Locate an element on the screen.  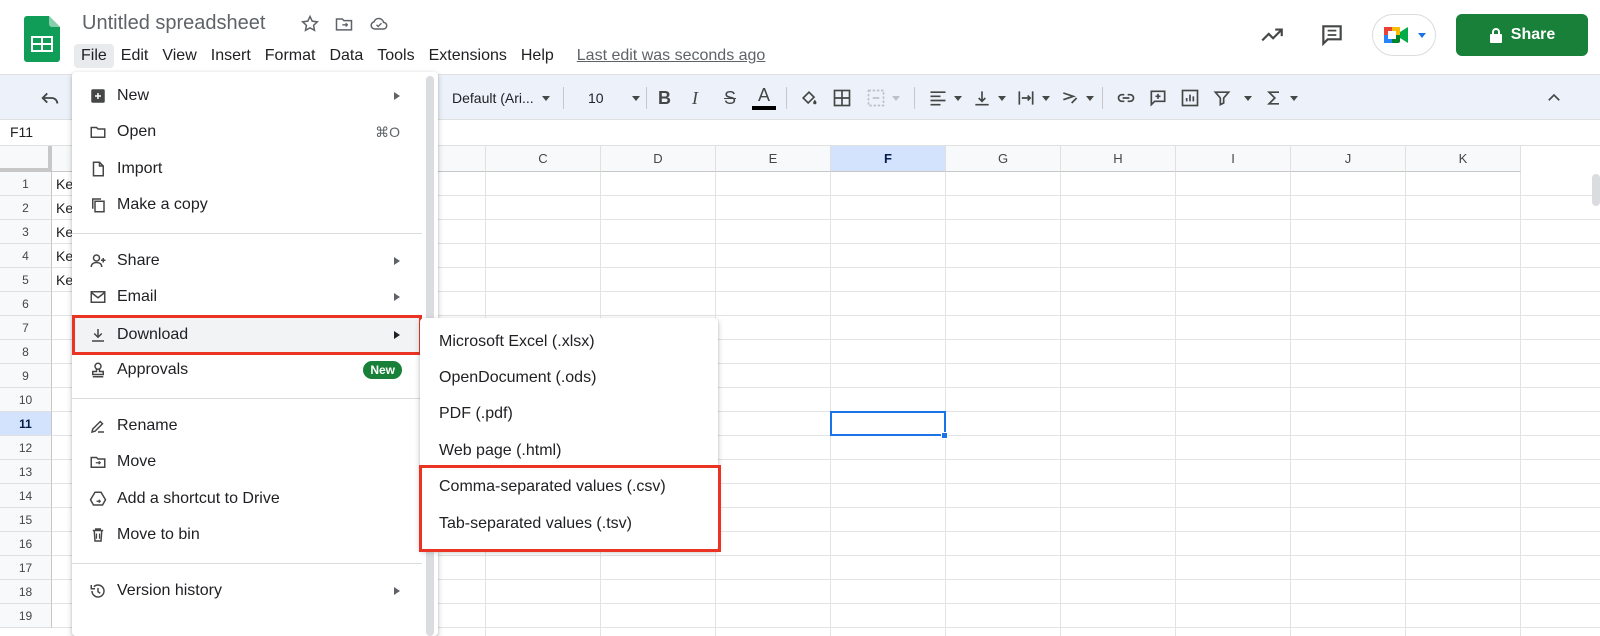
download-ods: OpenDocument (.ods) is located at coordinates (569, 378).